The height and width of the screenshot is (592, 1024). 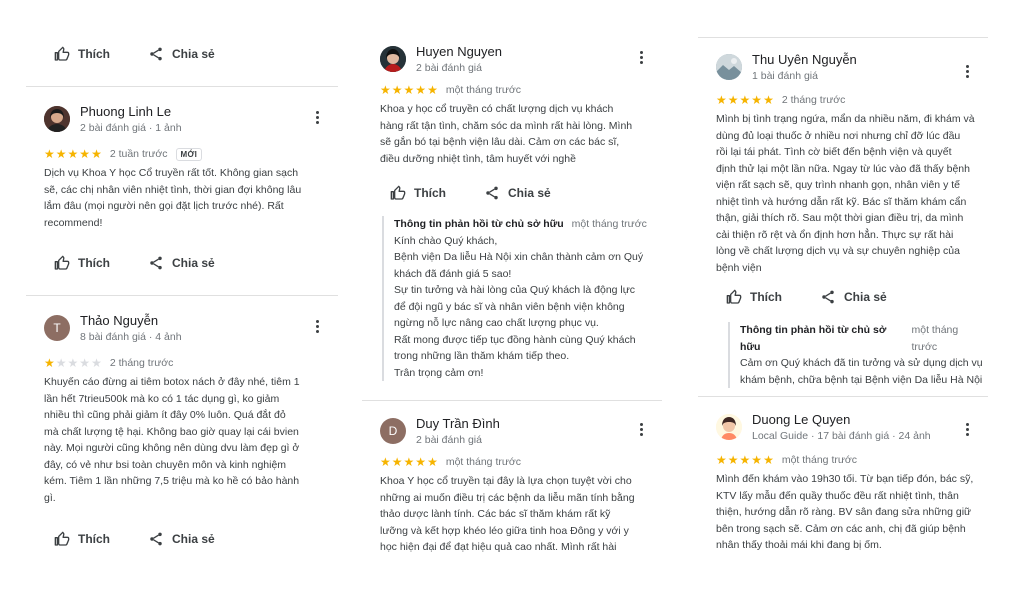 I want to click on text-line: trong những lần thăm khám tiếp theo., so click(x=482, y=356).